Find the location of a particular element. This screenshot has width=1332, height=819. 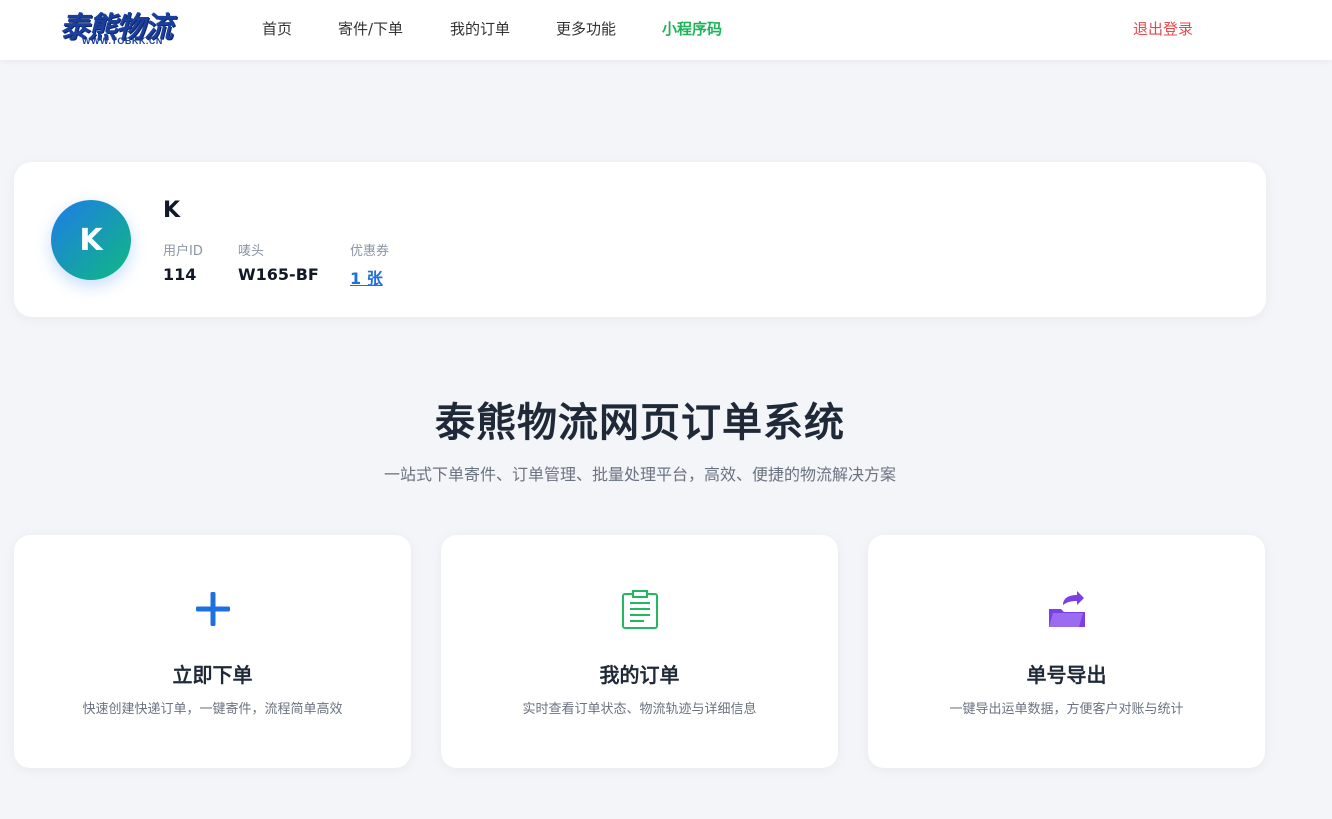

user-name: K is located at coordinates (172, 210).